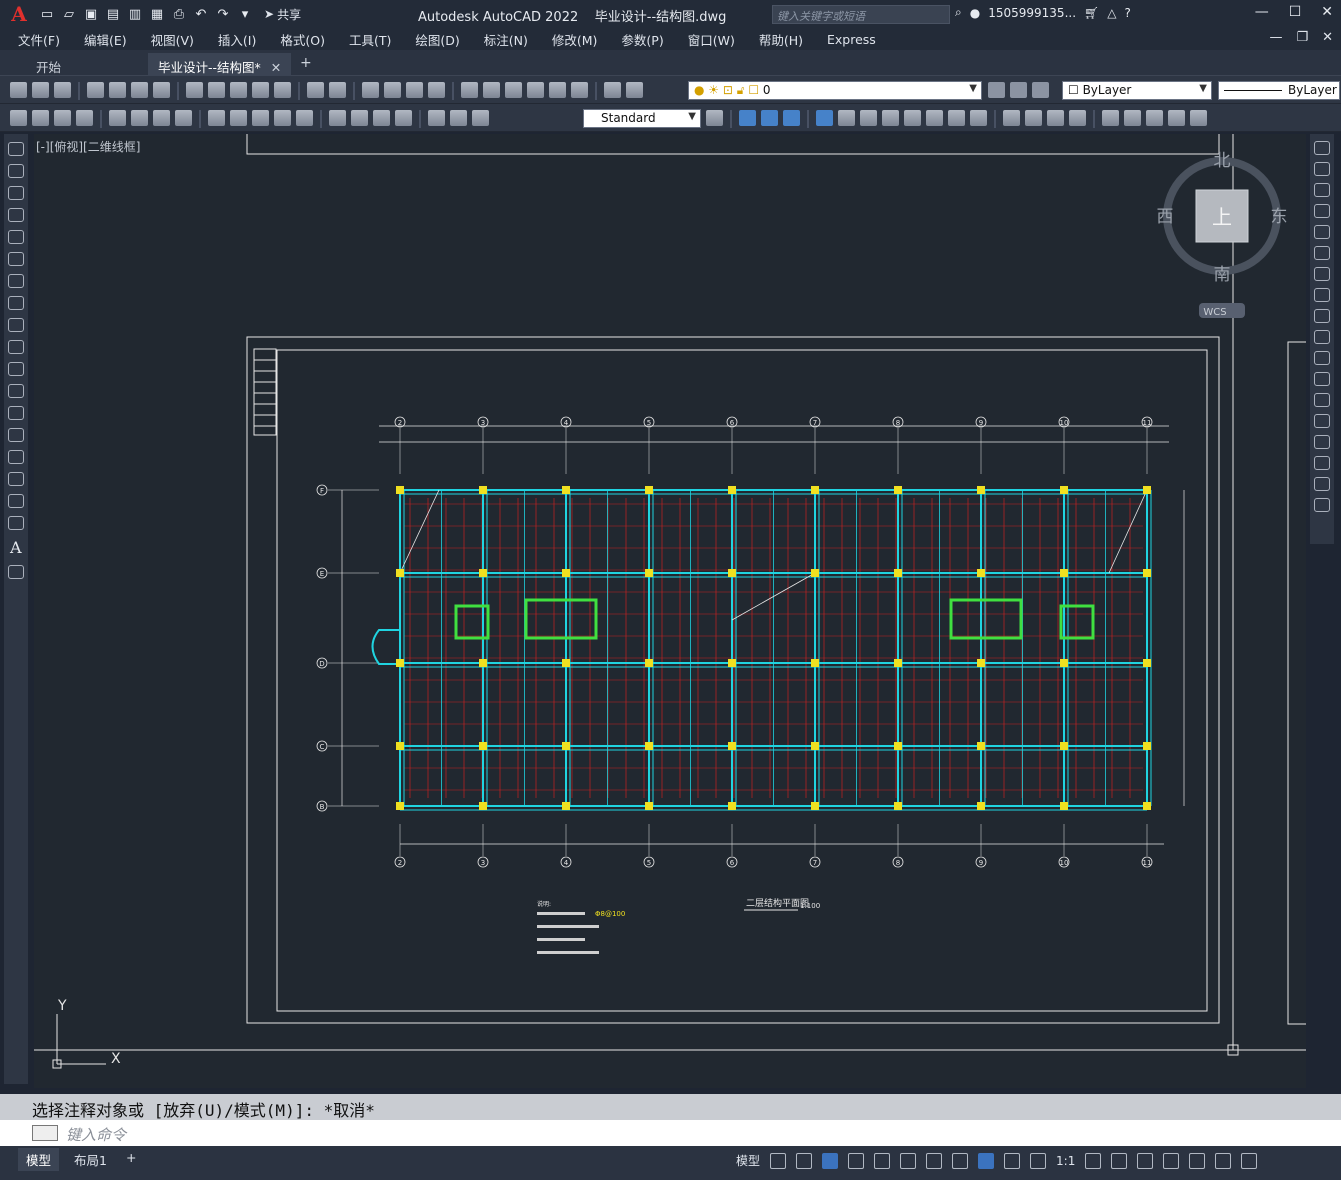  I want to click on center-mark-icon, so click(359, 118).